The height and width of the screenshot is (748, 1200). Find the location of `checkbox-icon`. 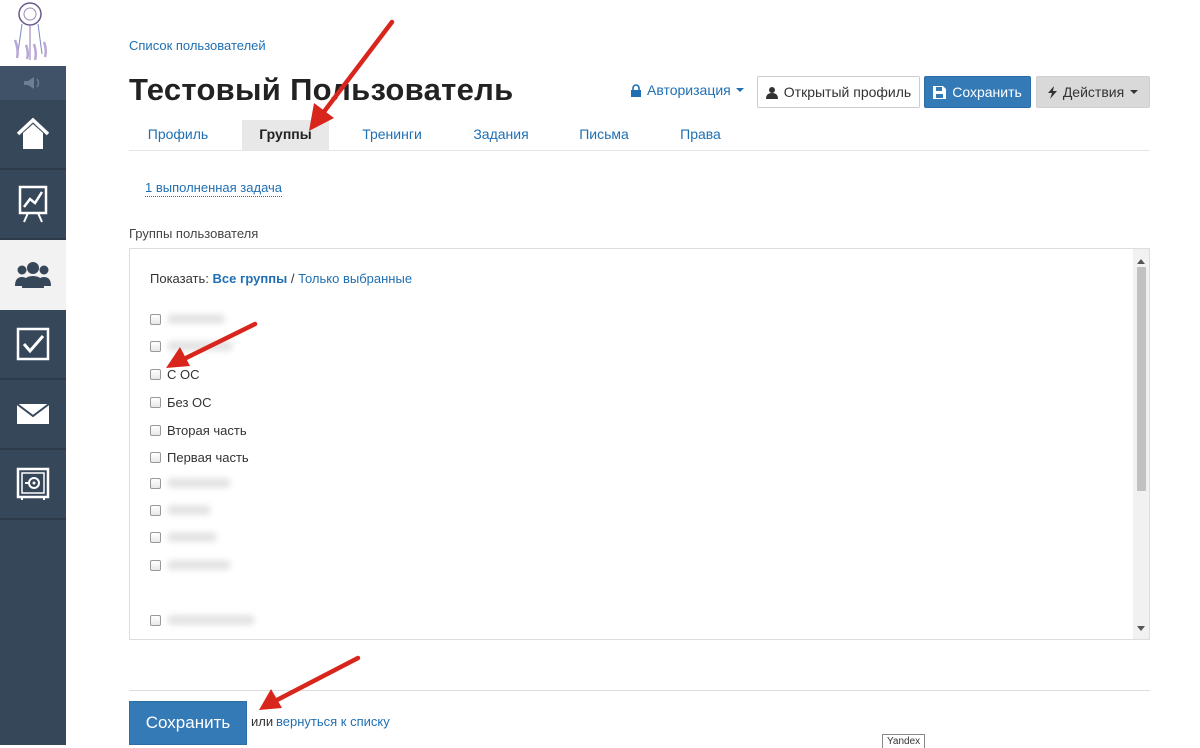

checkbox-icon is located at coordinates (33, 344).